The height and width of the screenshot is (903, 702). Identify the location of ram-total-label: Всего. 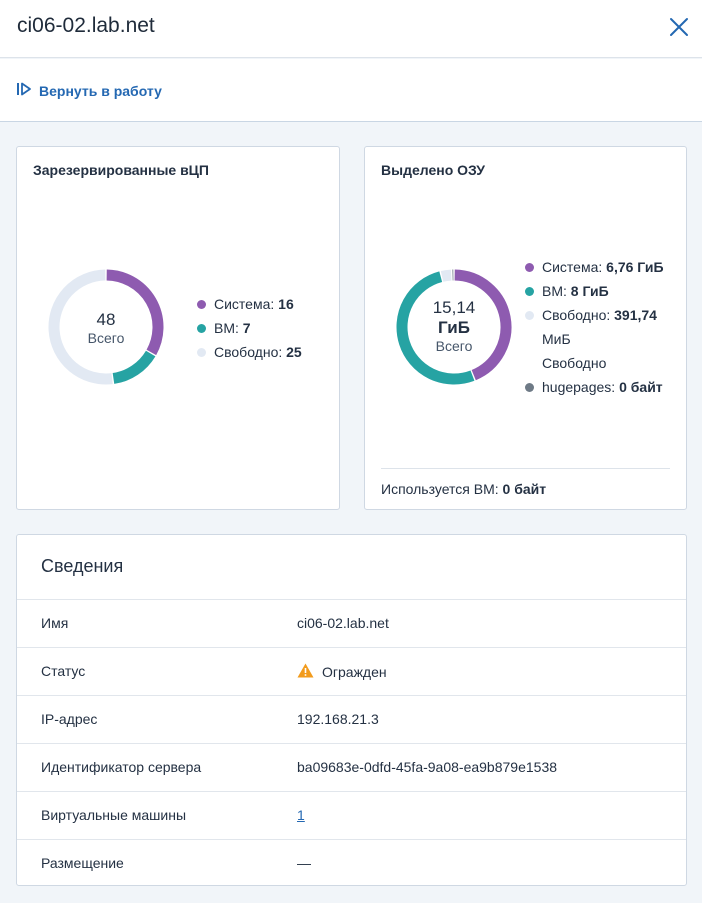
(454, 346).